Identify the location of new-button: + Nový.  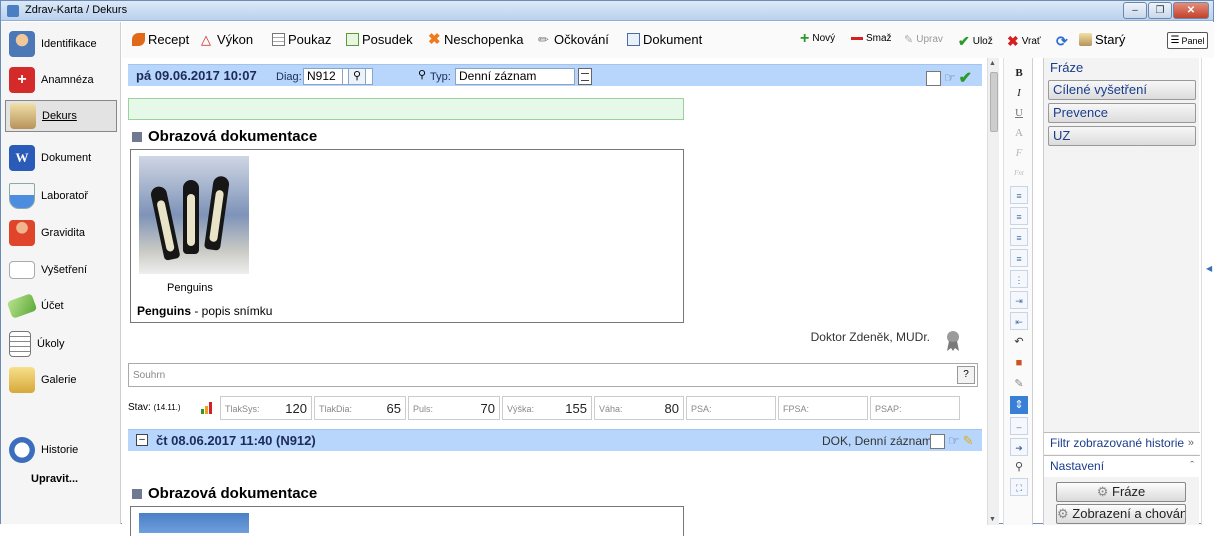
(818, 38).